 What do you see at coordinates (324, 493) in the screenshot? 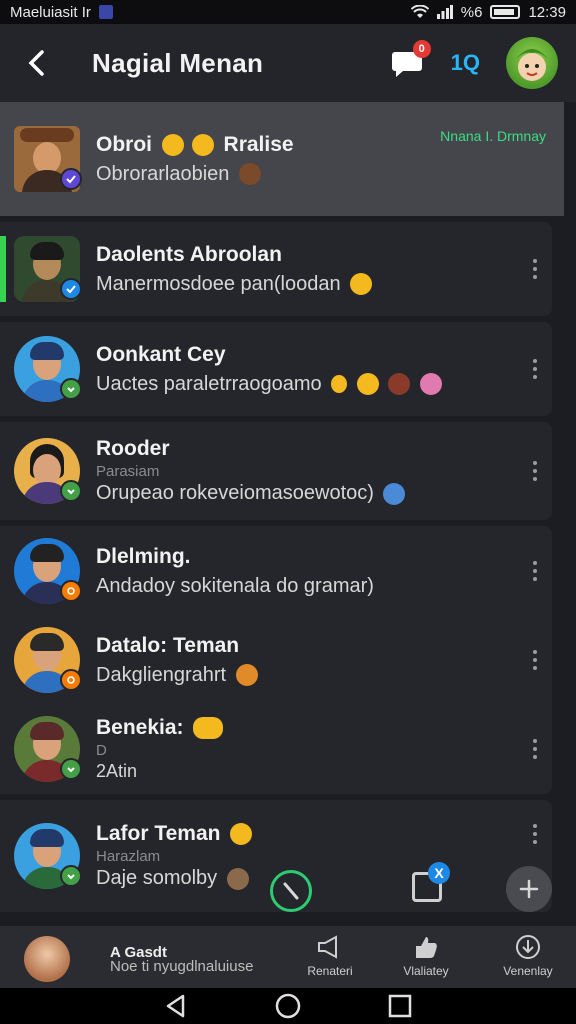
I see `last-message: Orupeao rokeveiomasoewotoc)` at bounding box center [324, 493].